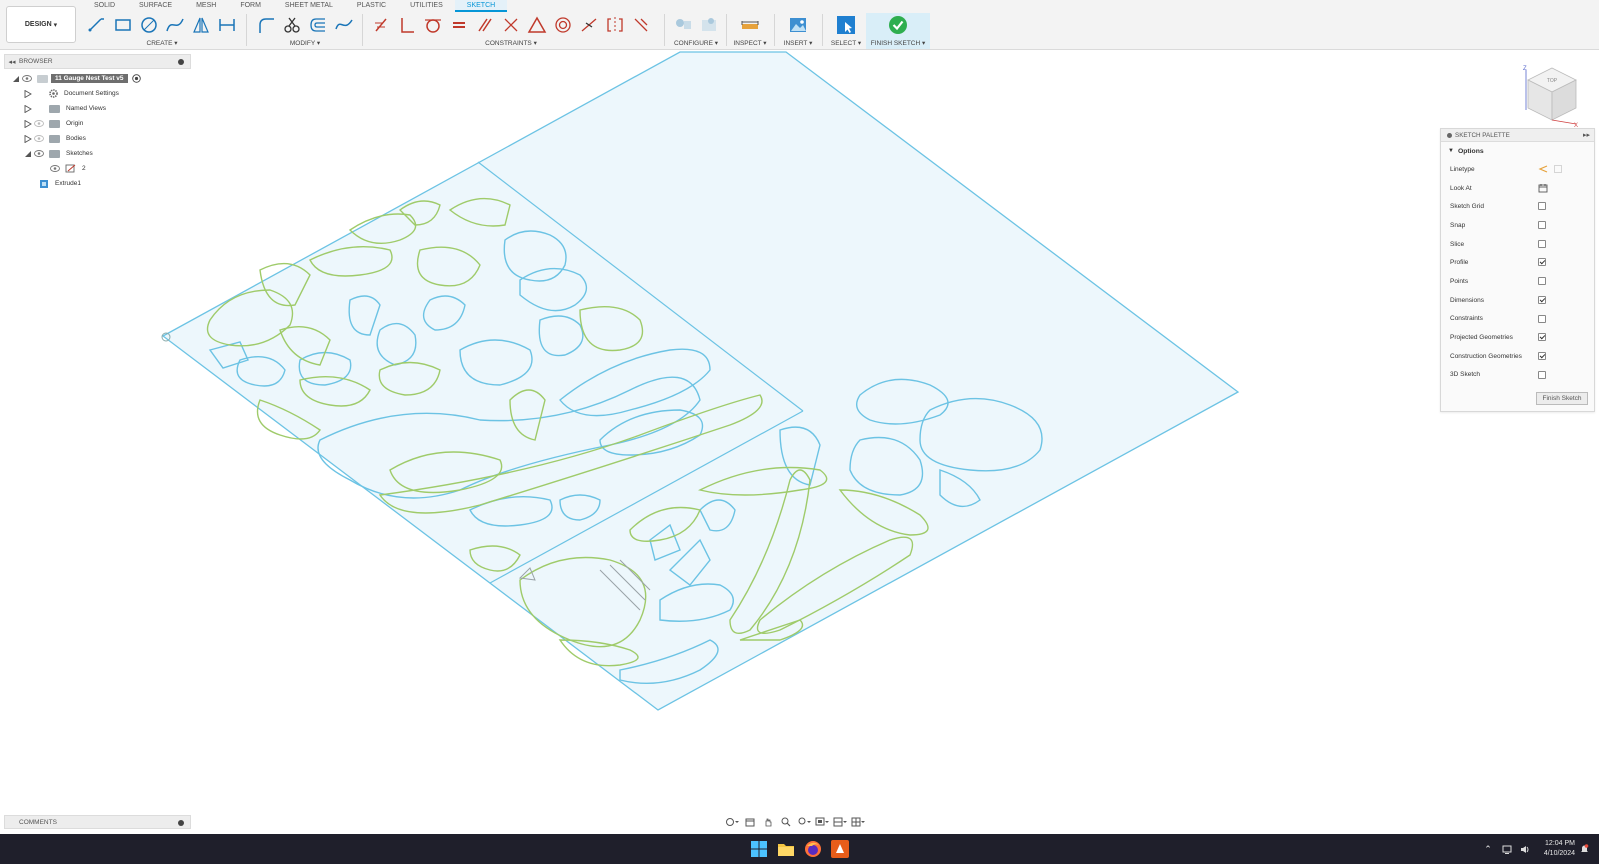  Describe the element at coordinates (485, 25) in the screenshot. I see `parallel-icon` at that location.